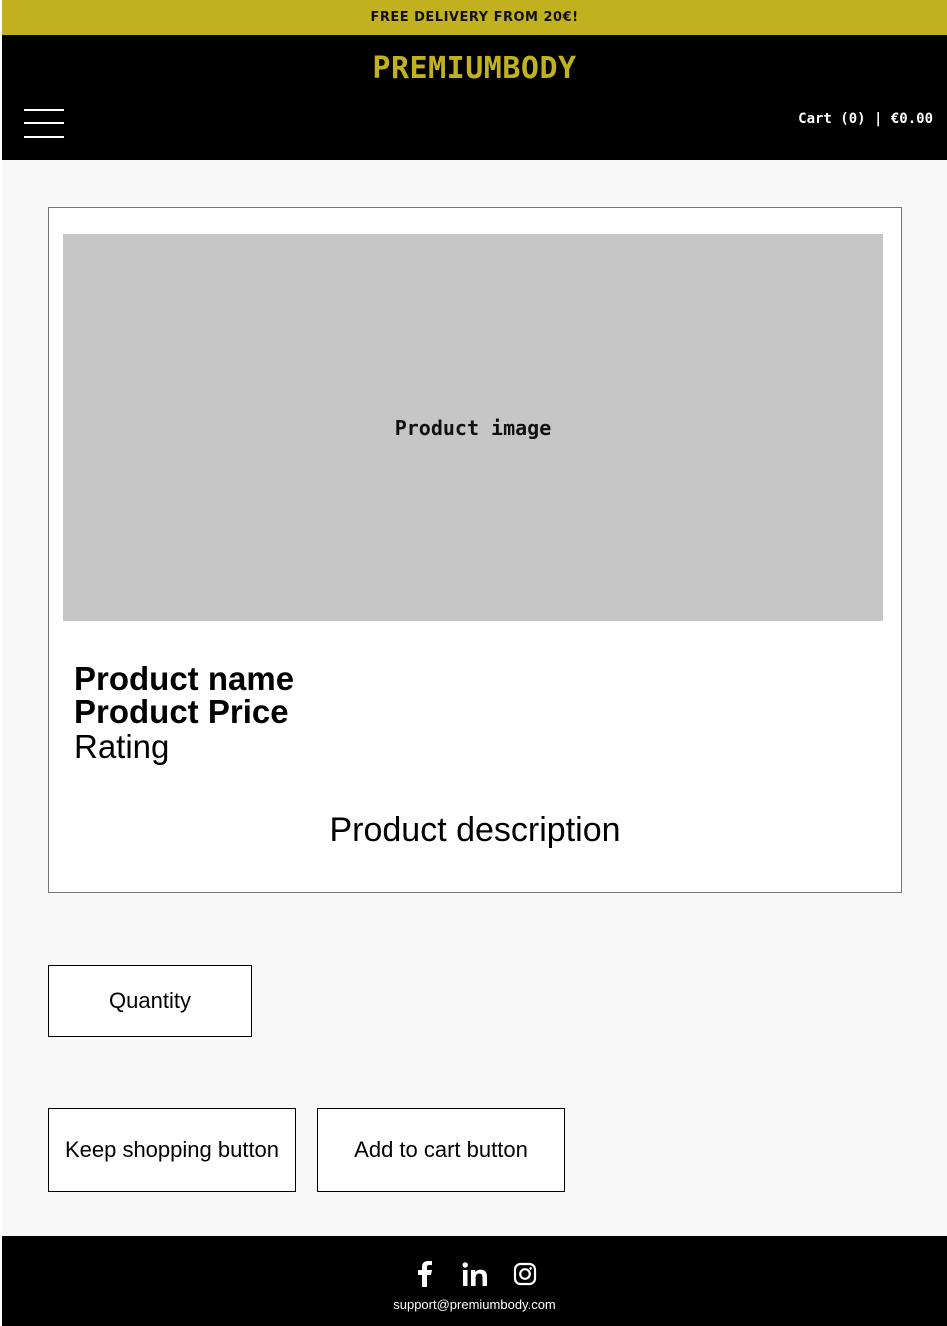 The image size is (947, 1326). What do you see at coordinates (425, 1274) in the screenshot?
I see `facebook-icon` at bounding box center [425, 1274].